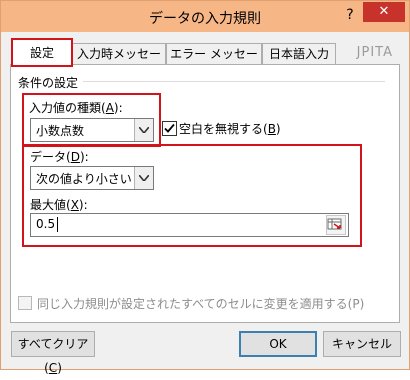 The height and width of the screenshot is (380, 410). Describe the element at coordinates (25, 303) in the screenshot. I see `apply-all-checkbox` at that location.